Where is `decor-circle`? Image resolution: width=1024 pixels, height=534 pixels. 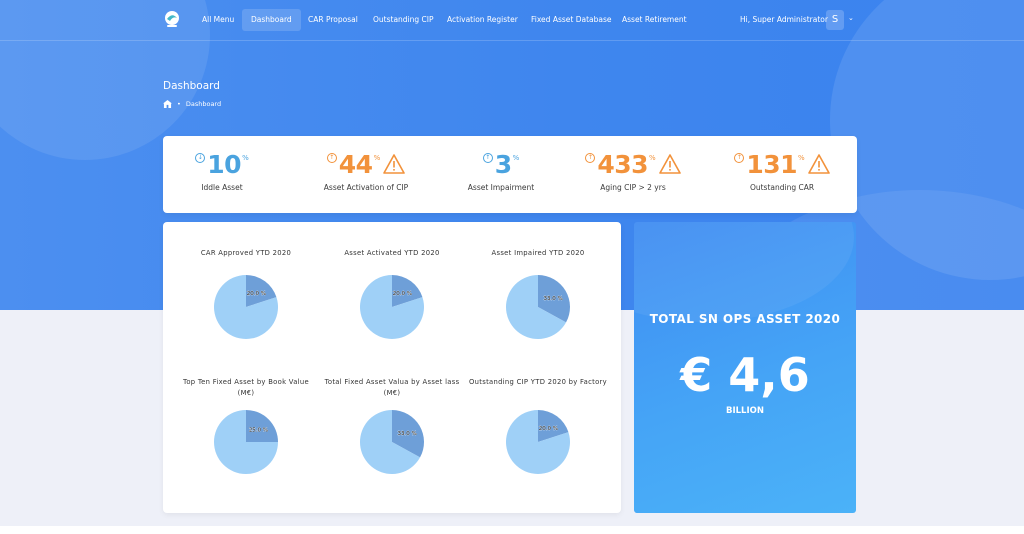 decor-circle is located at coordinates (744, 272).